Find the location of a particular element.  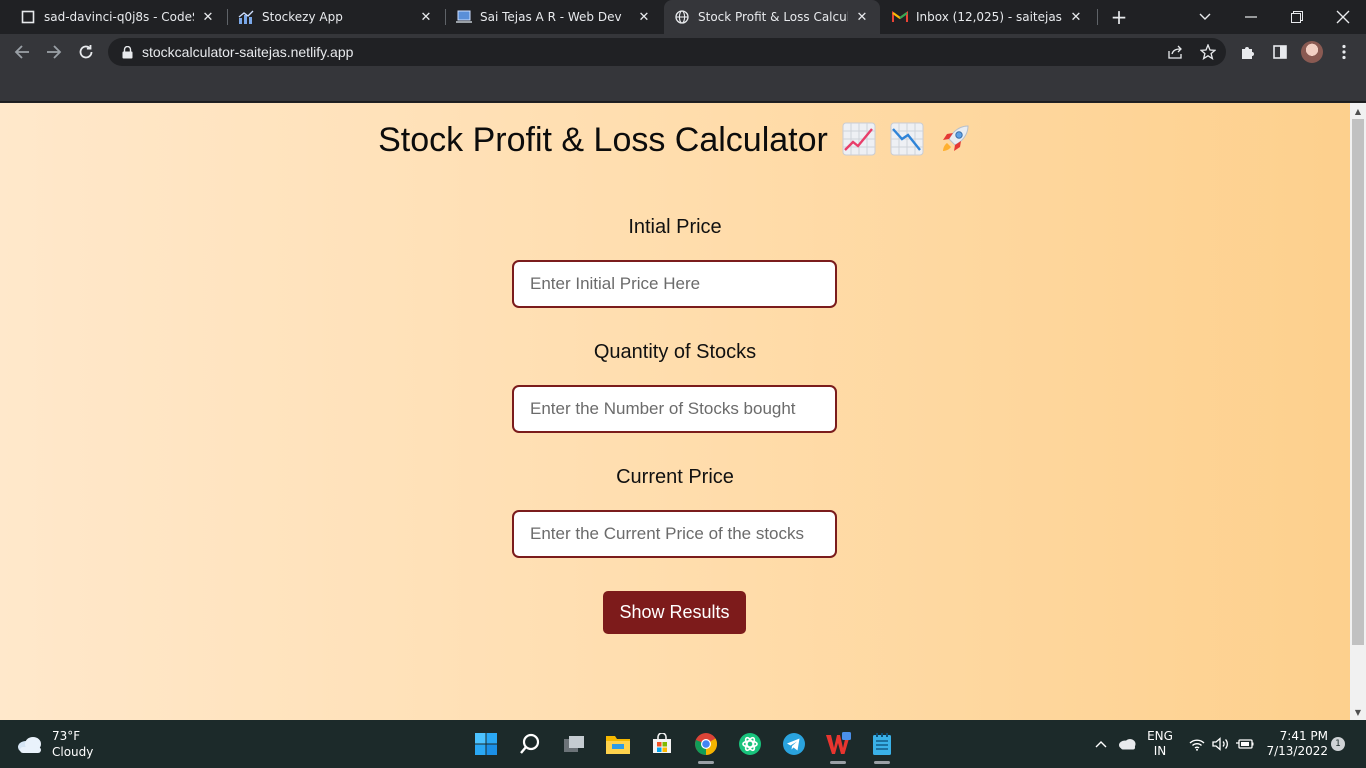

address-bar: stockcalculator-saitejas.netlify.app is located at coordinates (667, 52).